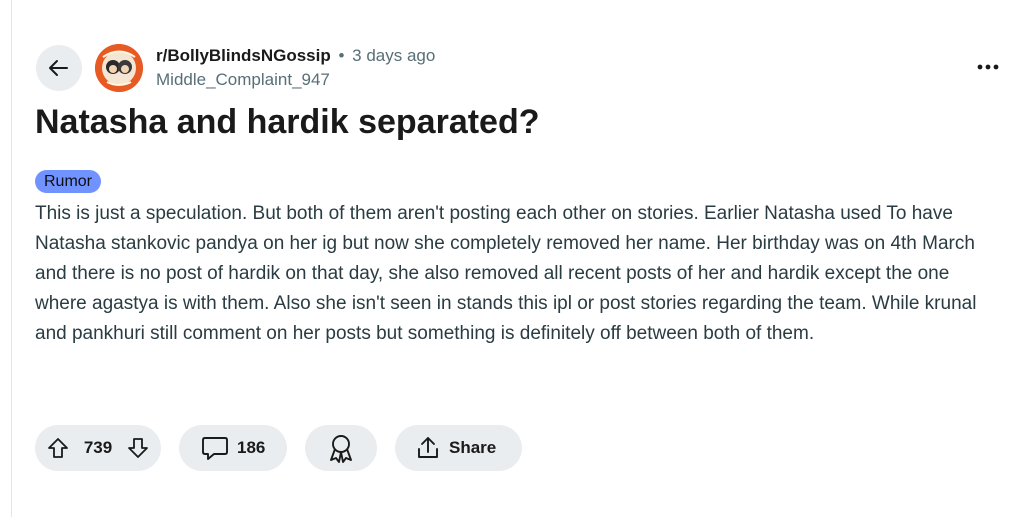  I want to click on arrow-left-icon, so click(59, 68).